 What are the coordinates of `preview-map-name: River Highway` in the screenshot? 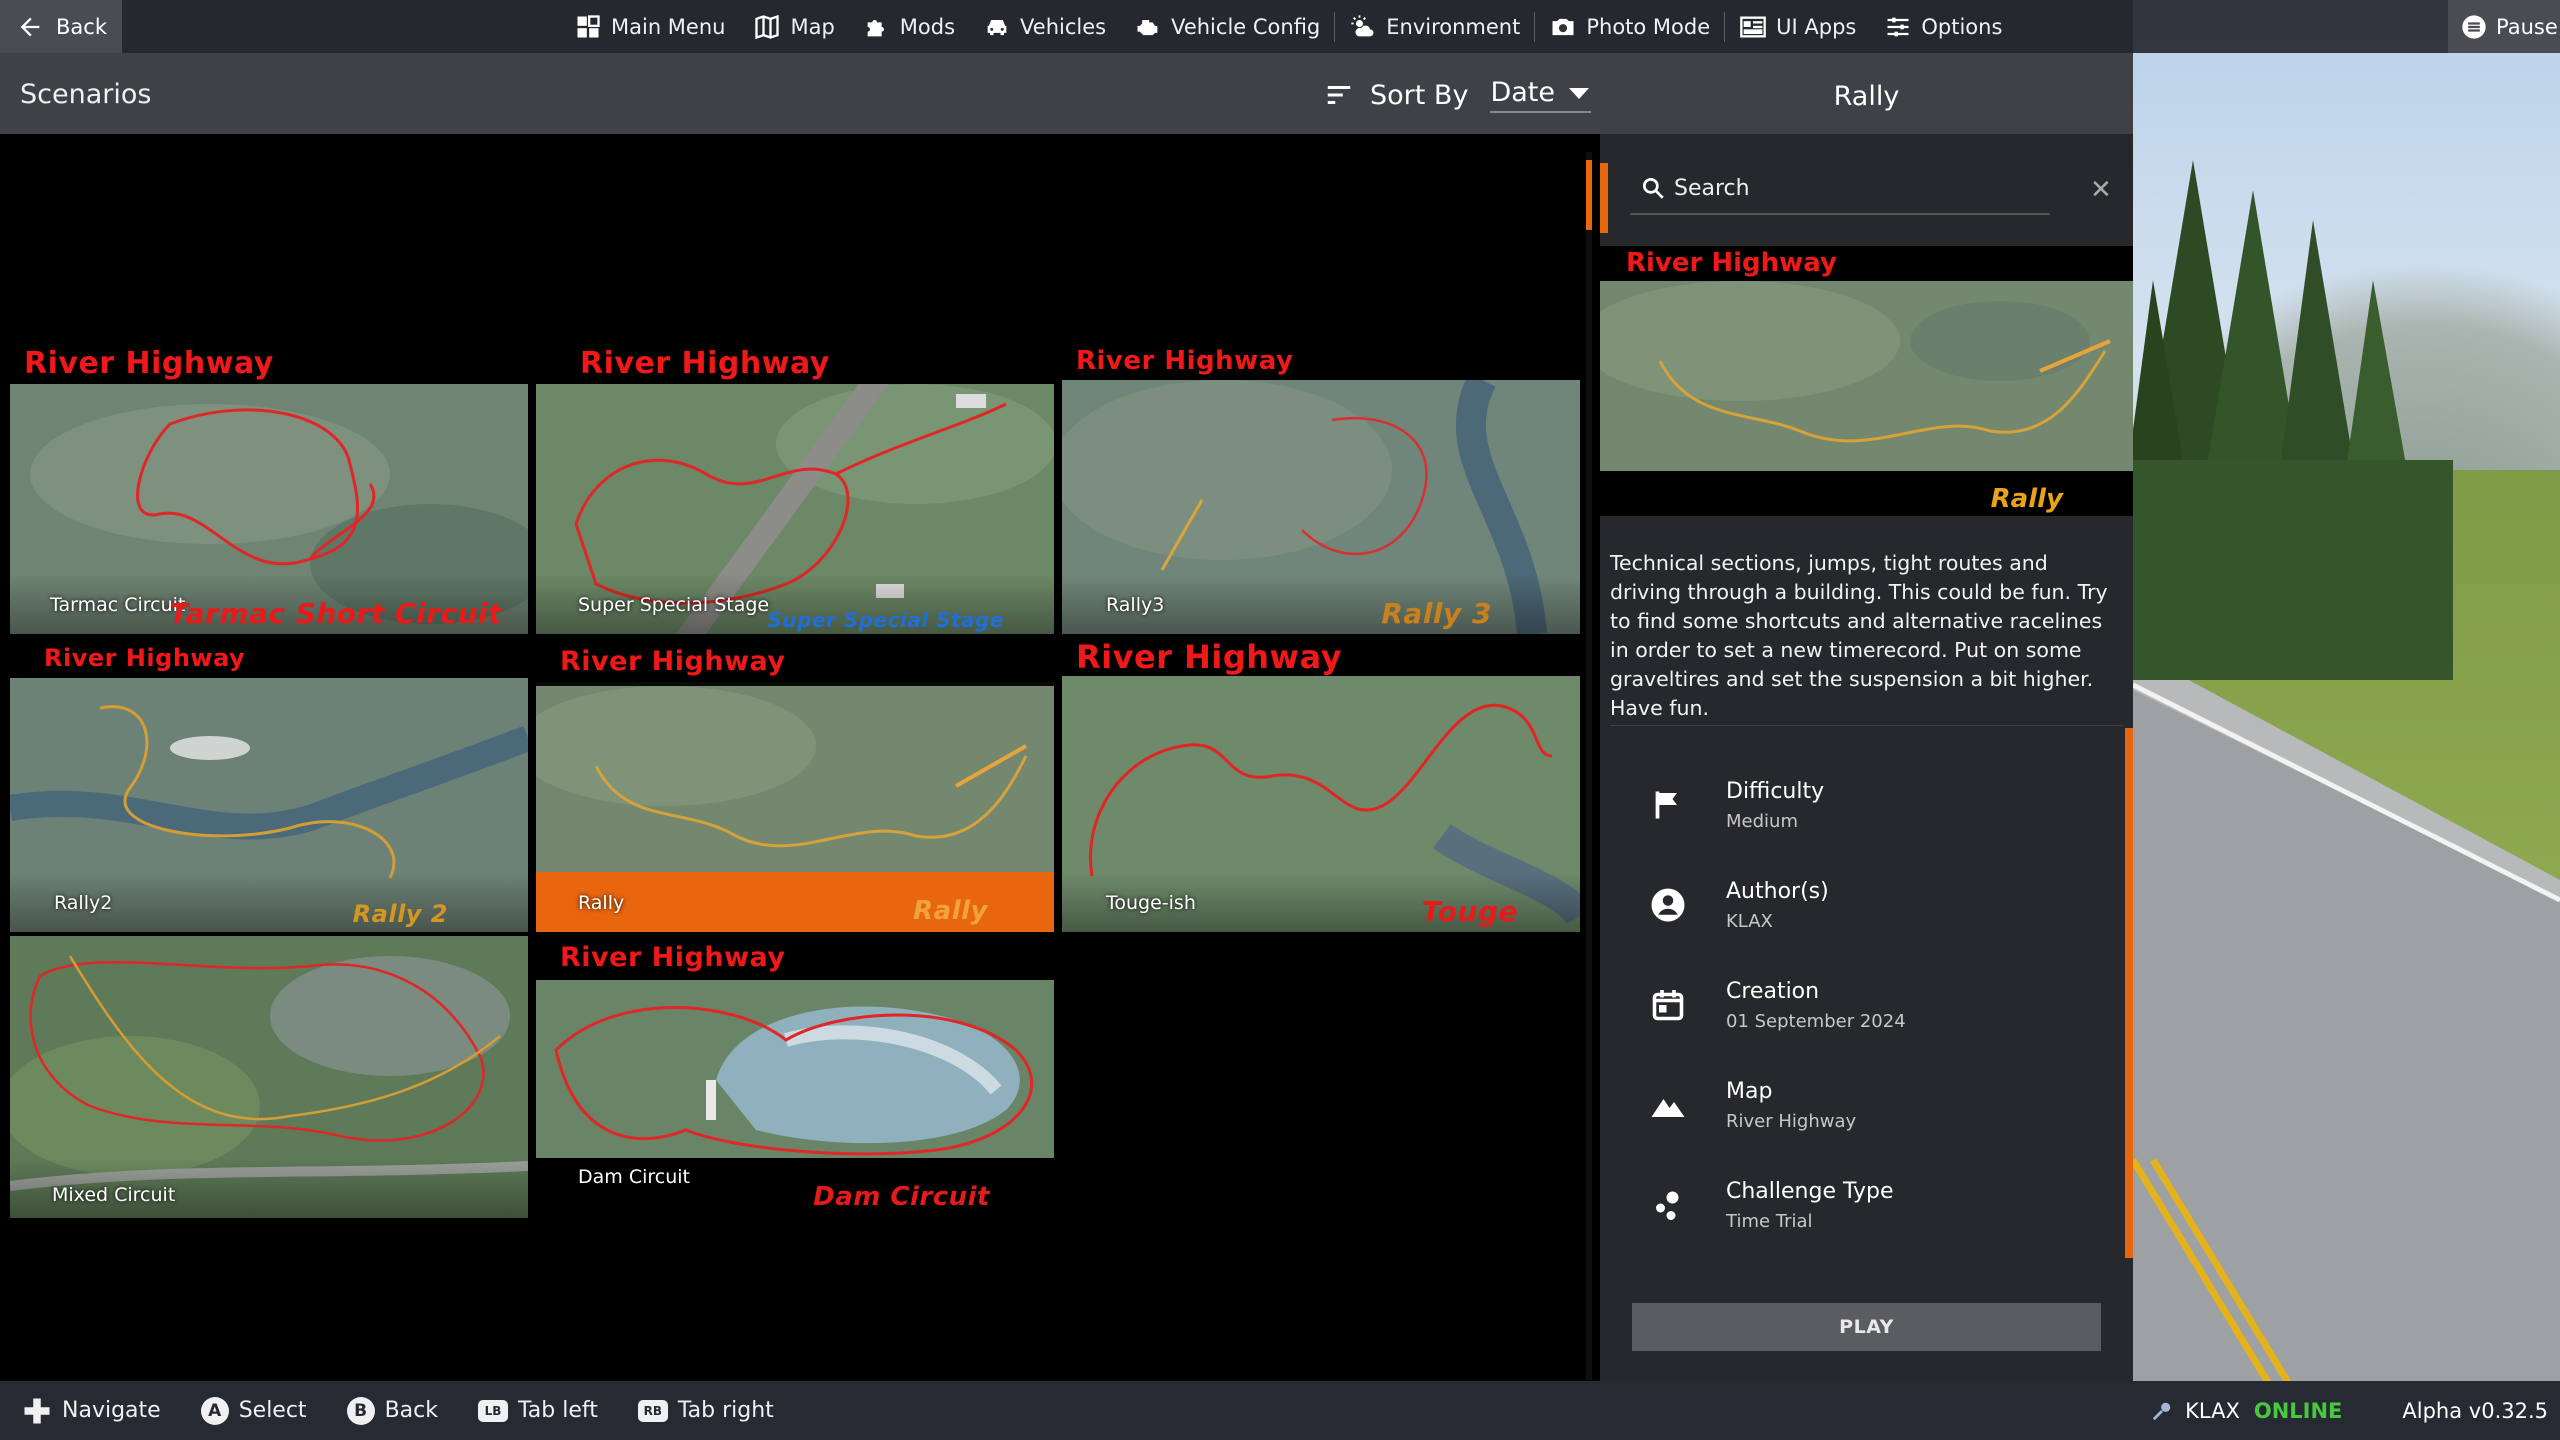 It's located at (1731, 263).